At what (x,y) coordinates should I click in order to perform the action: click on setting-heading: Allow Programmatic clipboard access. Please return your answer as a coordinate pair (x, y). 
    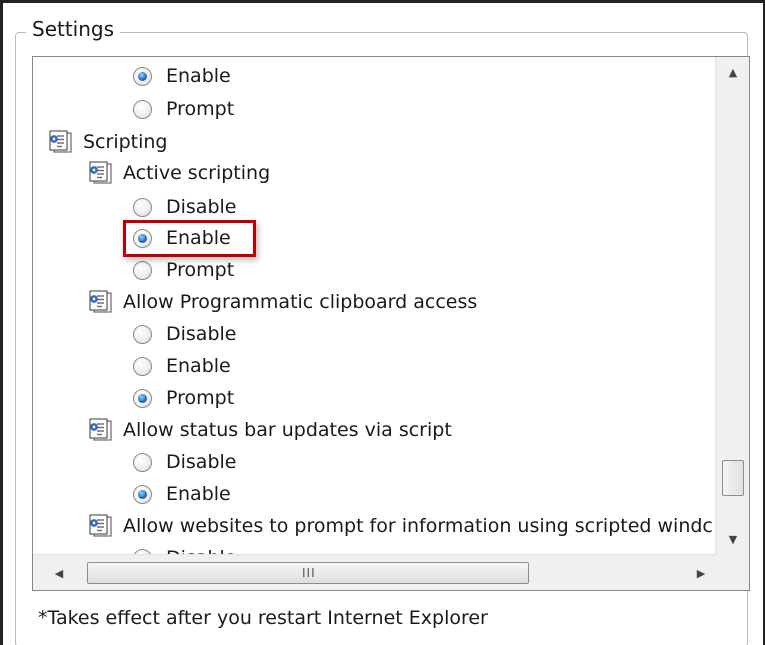
    Looking at the image, I should click on (282, 302).